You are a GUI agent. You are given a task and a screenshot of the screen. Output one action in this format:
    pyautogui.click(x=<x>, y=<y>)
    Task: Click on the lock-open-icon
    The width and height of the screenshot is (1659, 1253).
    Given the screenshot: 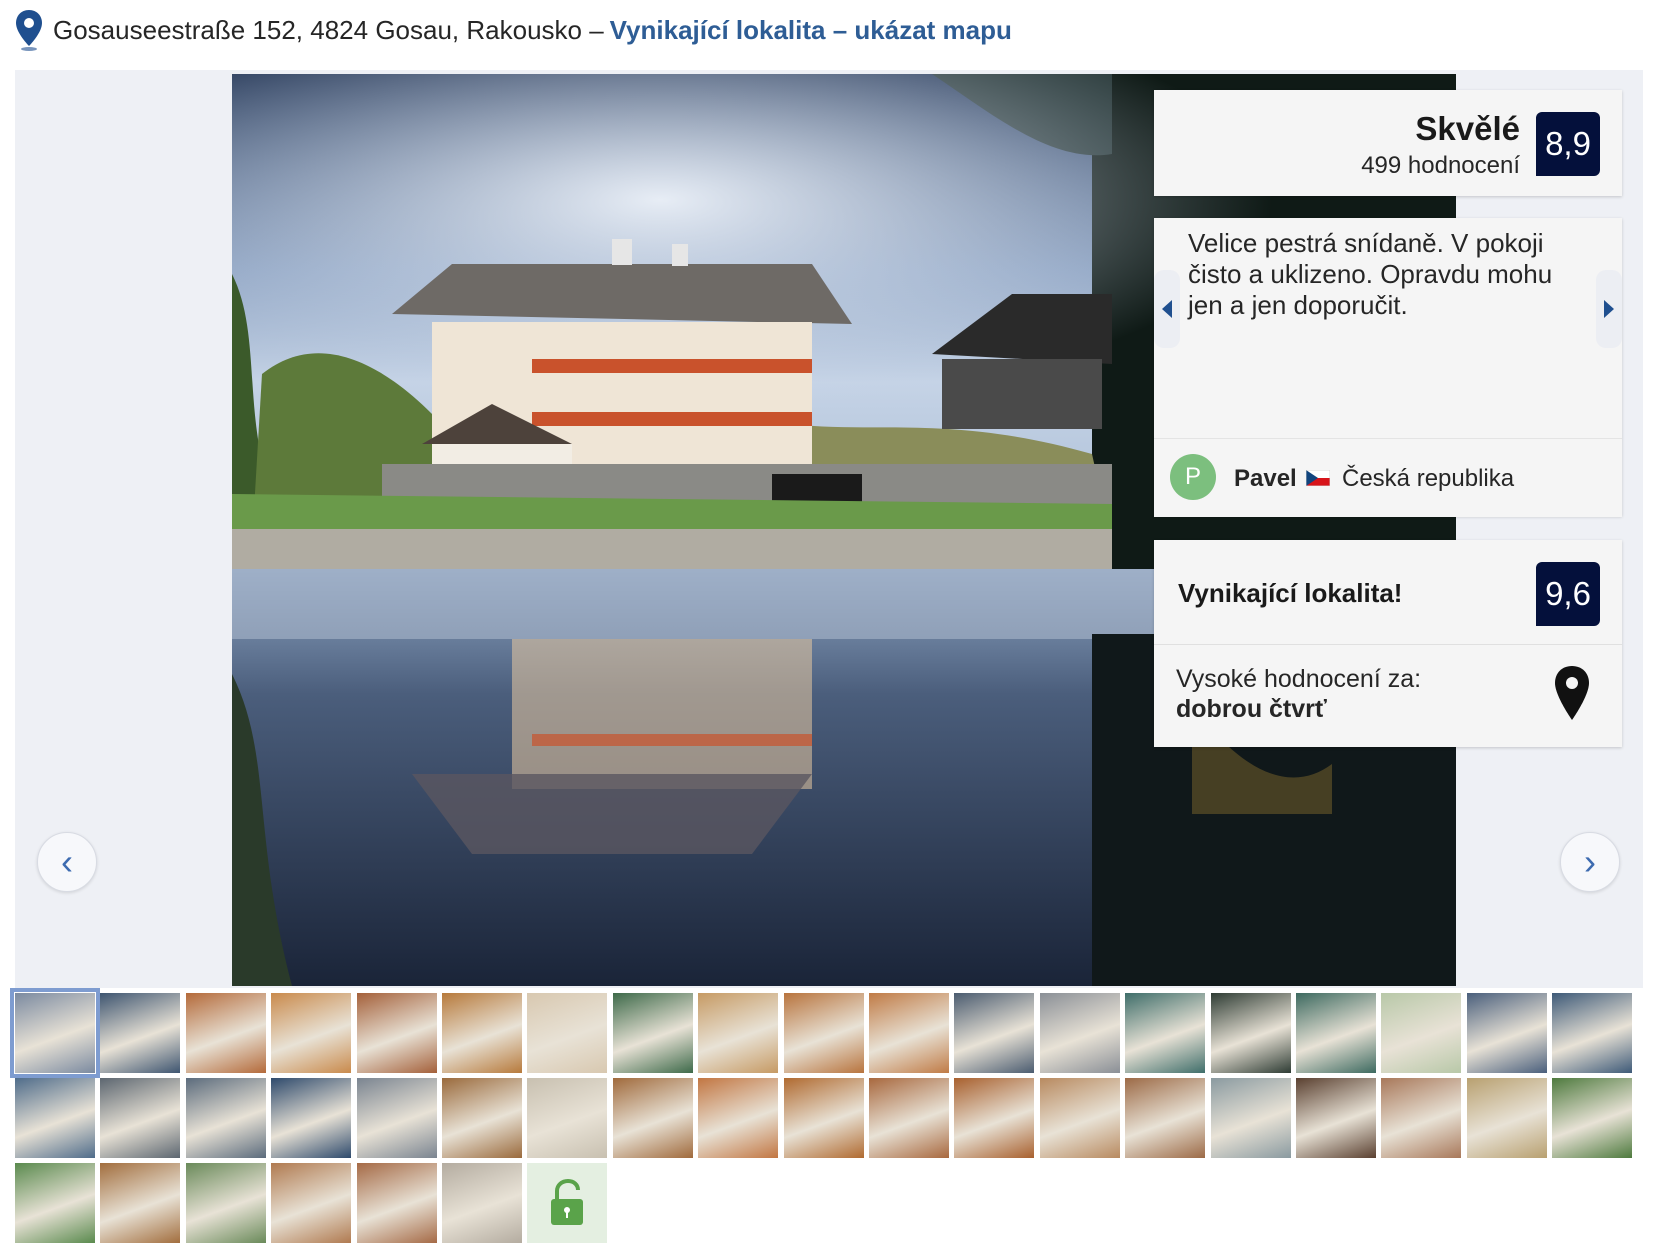 What is the action you would take?
    pyautogui.click(x=567, y=1202)
    